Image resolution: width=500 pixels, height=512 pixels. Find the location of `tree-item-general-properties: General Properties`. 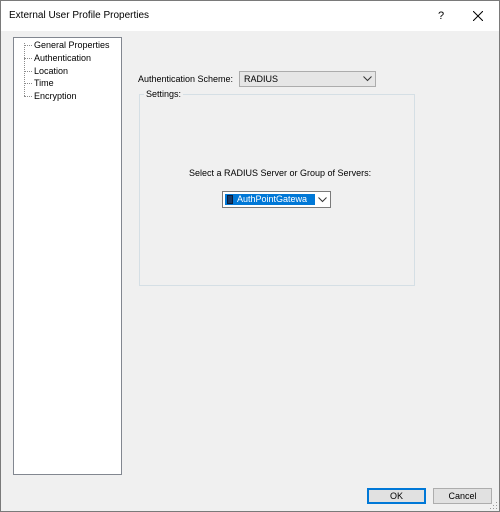

tree-item-general-properties: General Properties is located at coordinates (66, 45).